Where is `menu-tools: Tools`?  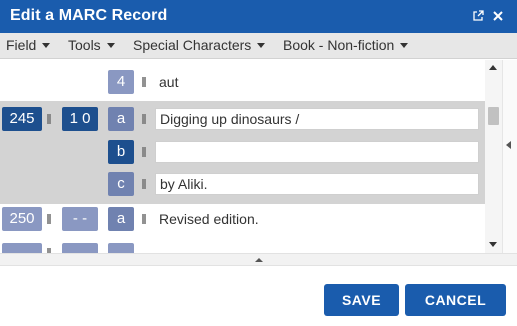 menu-tools: Tools is located at coordinates (91, 45).